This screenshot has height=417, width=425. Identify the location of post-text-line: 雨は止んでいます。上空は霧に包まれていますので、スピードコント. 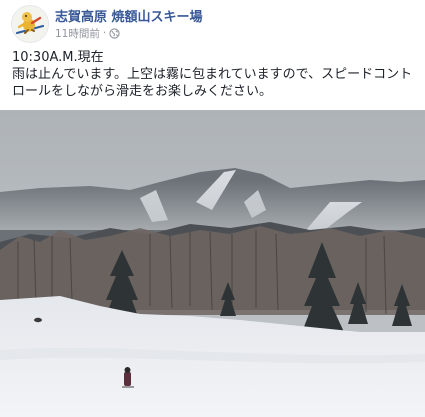
(212, 74).